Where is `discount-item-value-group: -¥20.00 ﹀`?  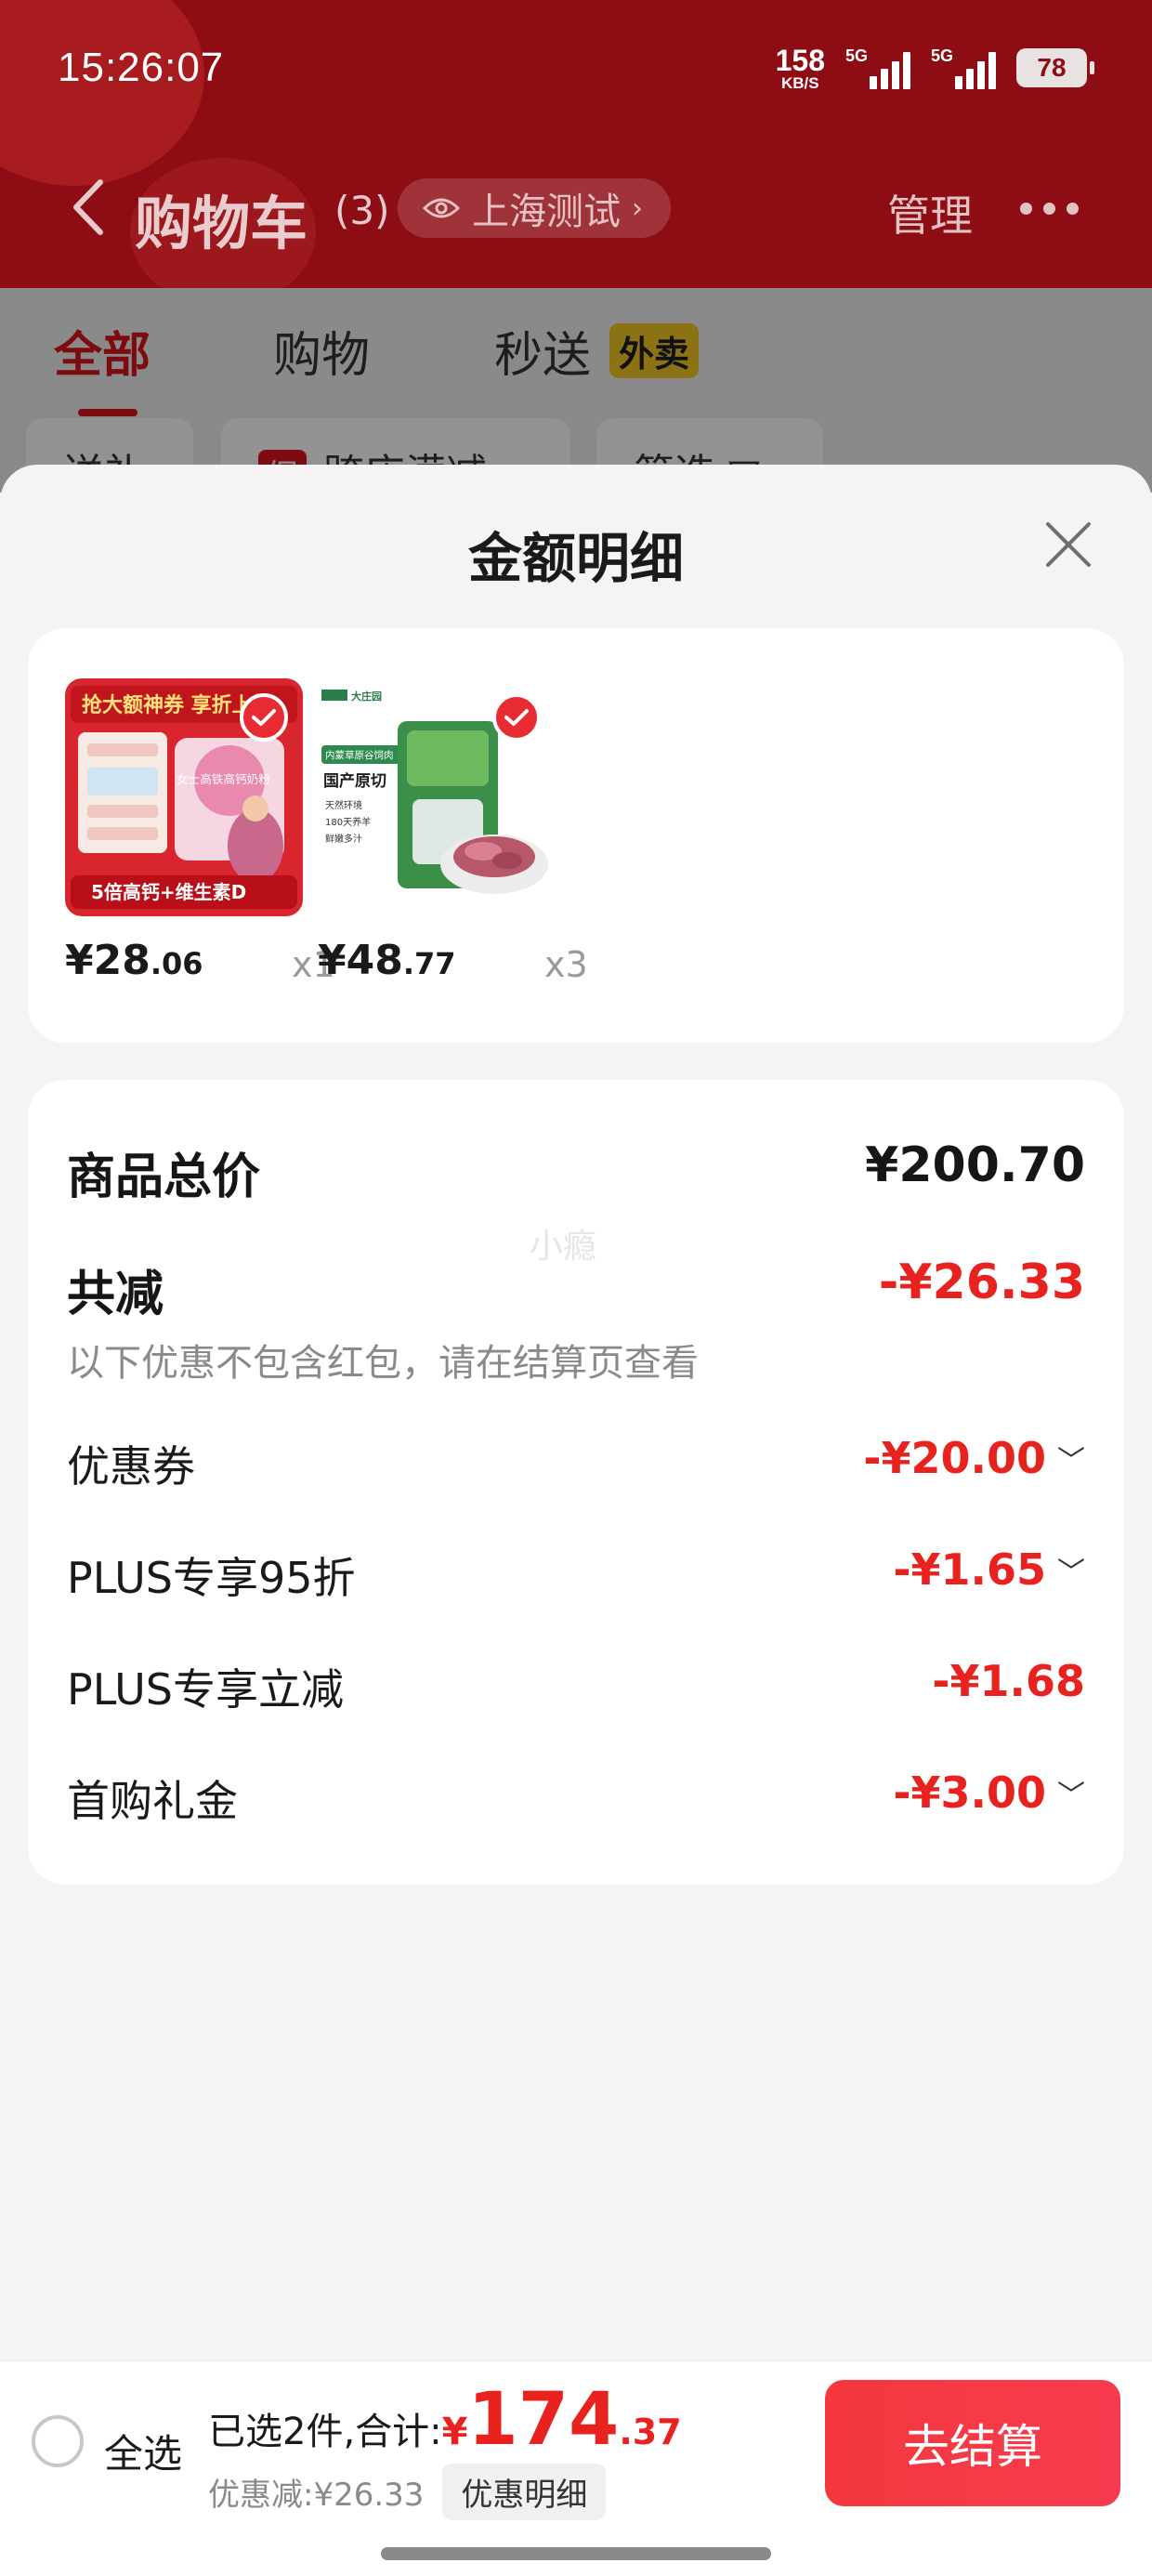 discount-item-value-group: -¥20.00 ﹀ is located at coordinates (974, 1458).